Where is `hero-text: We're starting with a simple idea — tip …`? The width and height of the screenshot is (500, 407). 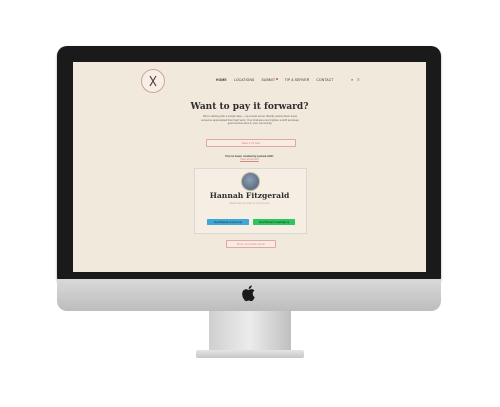
hero-text: We're starting with a simple idea — tip … is located at coordinates (250, 120).